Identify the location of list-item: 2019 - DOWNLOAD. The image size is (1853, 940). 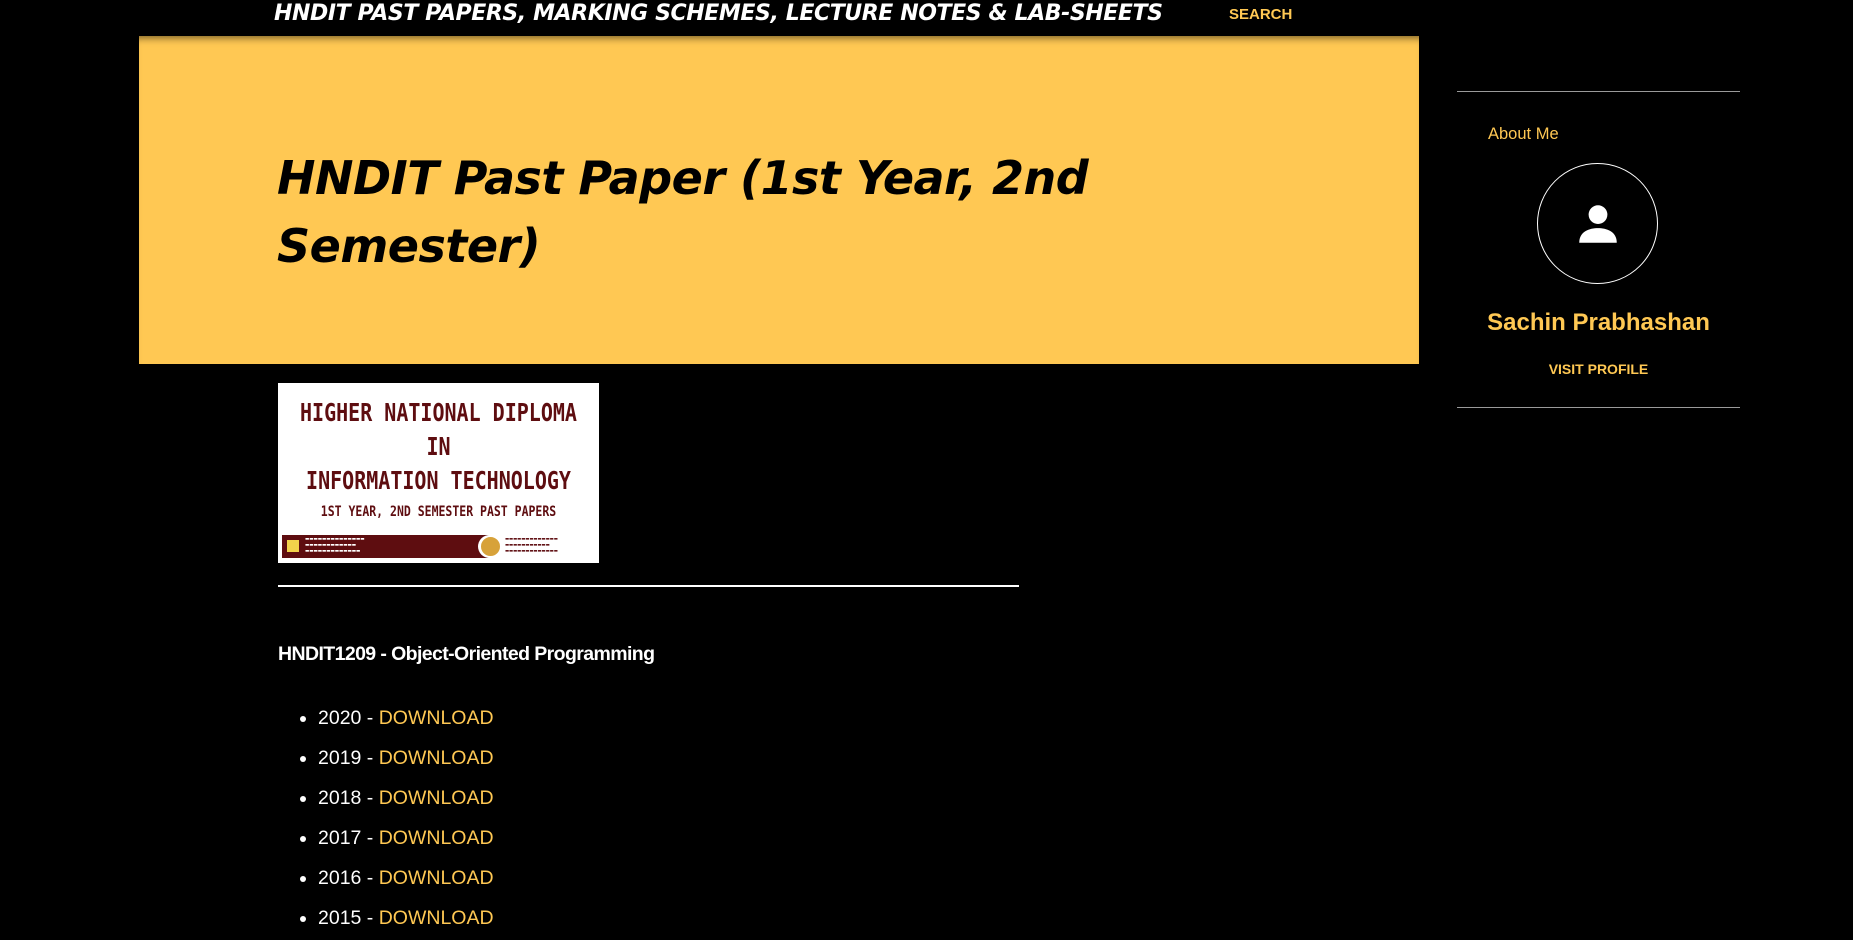
(406, 760).